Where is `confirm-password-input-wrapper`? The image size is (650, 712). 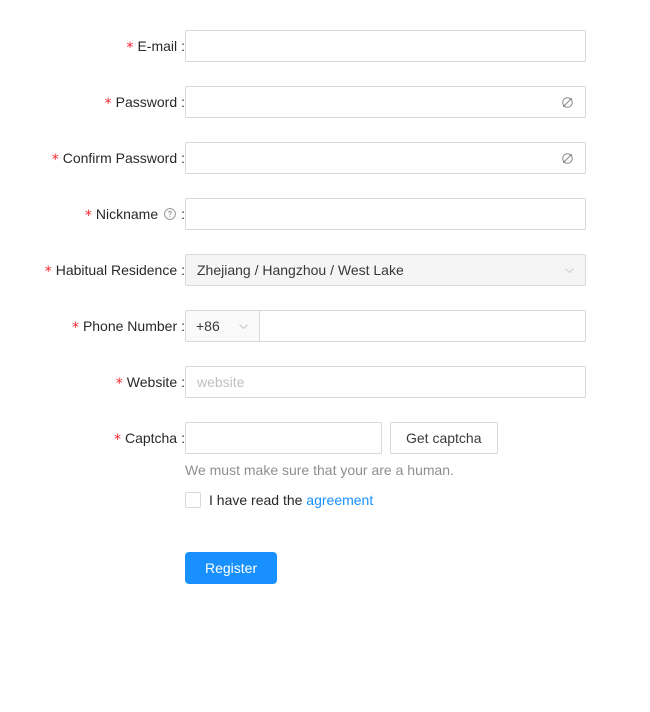 confirm-password-input-wrapper is located at coordinates (385, 158).